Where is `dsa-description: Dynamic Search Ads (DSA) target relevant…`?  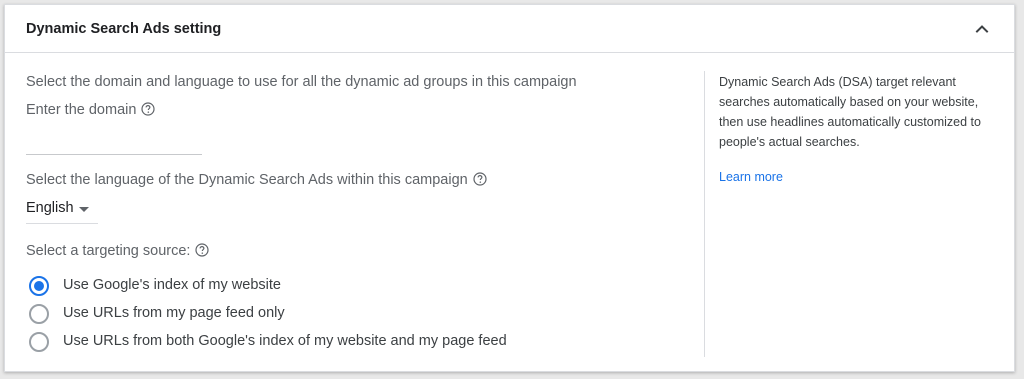 dsa-description: Dynamic Search Ads (DSA) target relevant… is located at coordinates (850, 112).